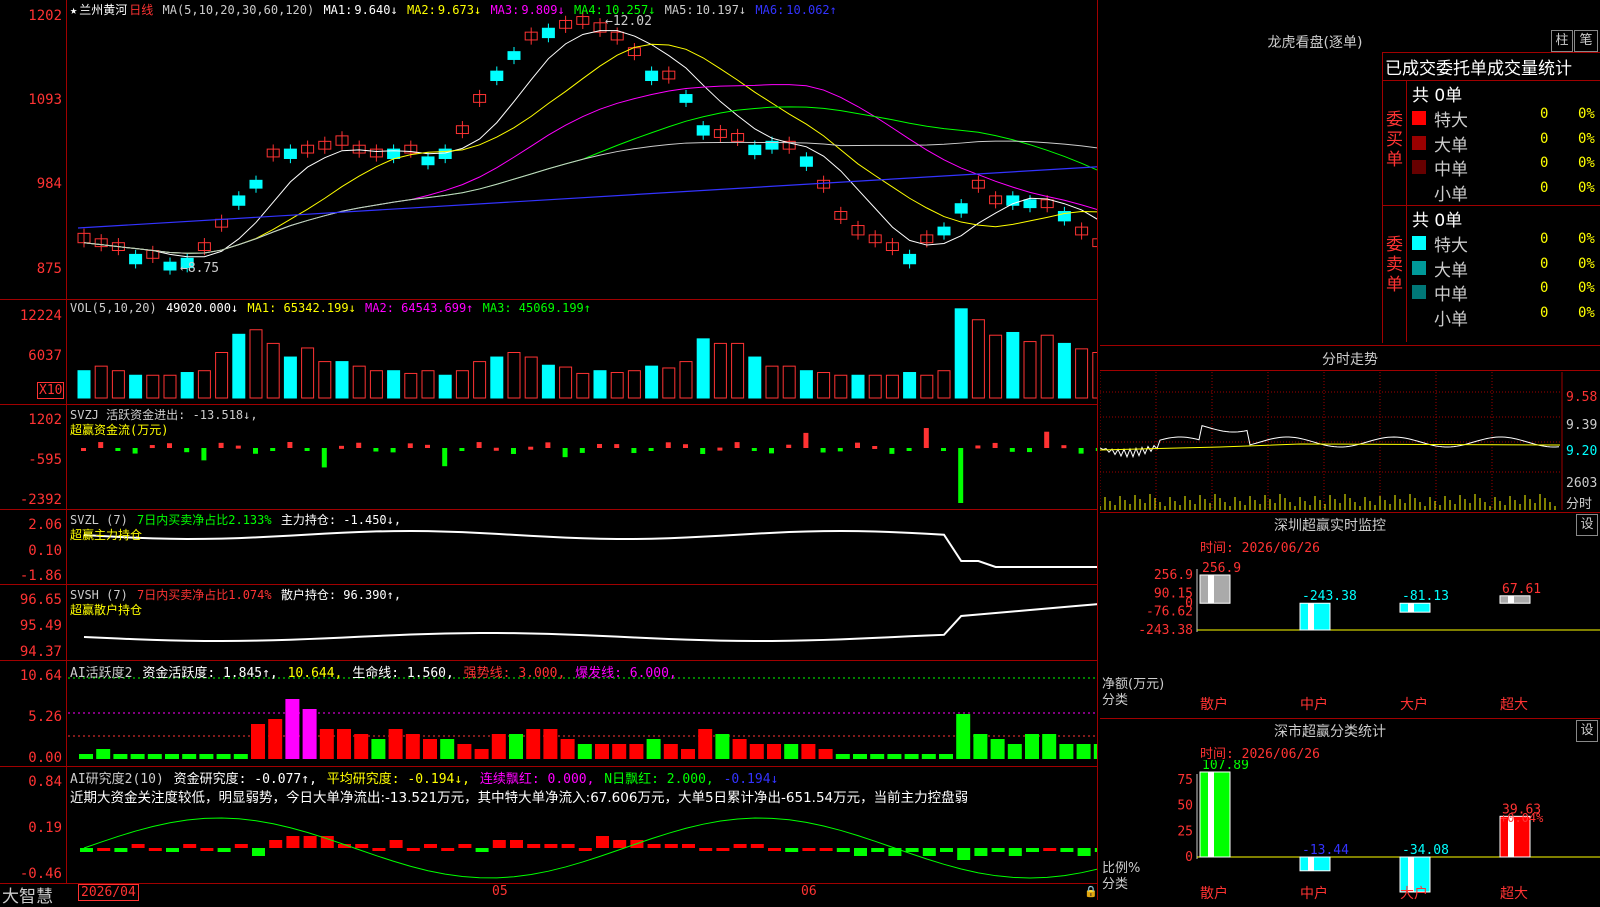 This screenshot has width=1600, height=907. I want to click on buy-row-pct: 0%, so click(1586, 138).